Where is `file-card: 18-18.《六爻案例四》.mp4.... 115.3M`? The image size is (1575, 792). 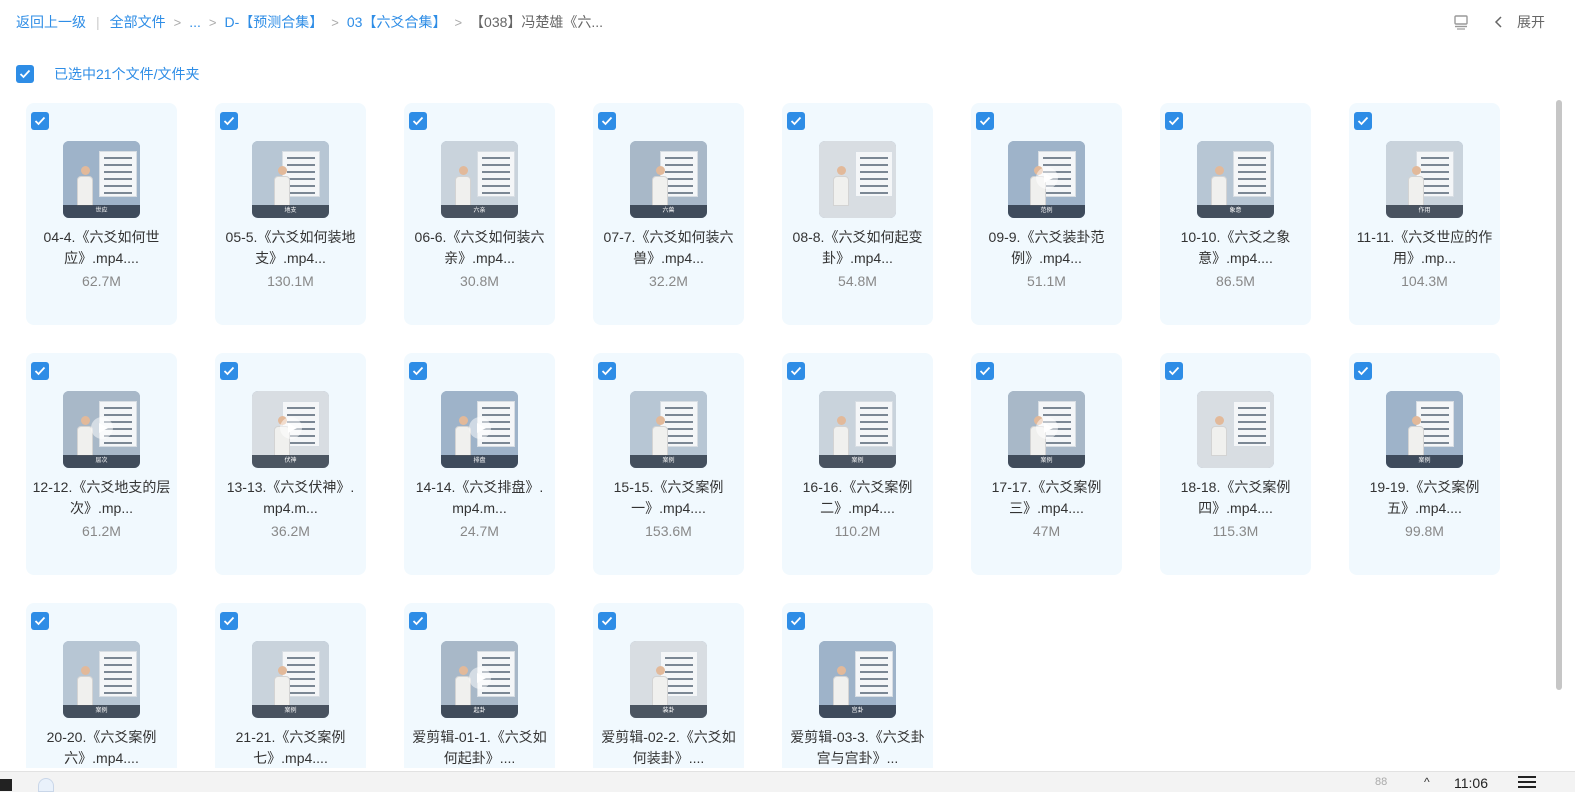
file-card: 18-18.《六爻案例四》.mp4.... 115.3M is located at coordinates (1235, 464).